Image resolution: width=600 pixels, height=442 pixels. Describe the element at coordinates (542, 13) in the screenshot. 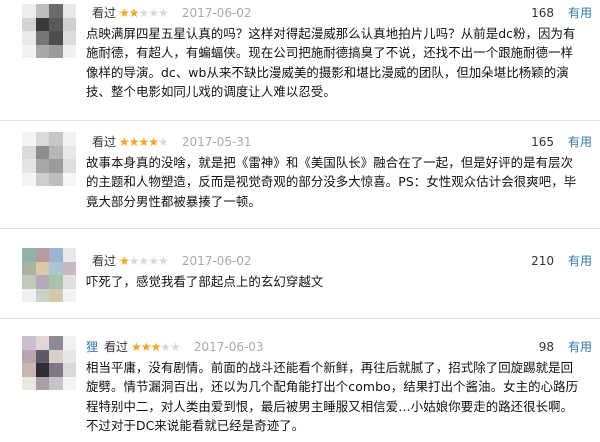

I see `vote-count: 168` at that location.